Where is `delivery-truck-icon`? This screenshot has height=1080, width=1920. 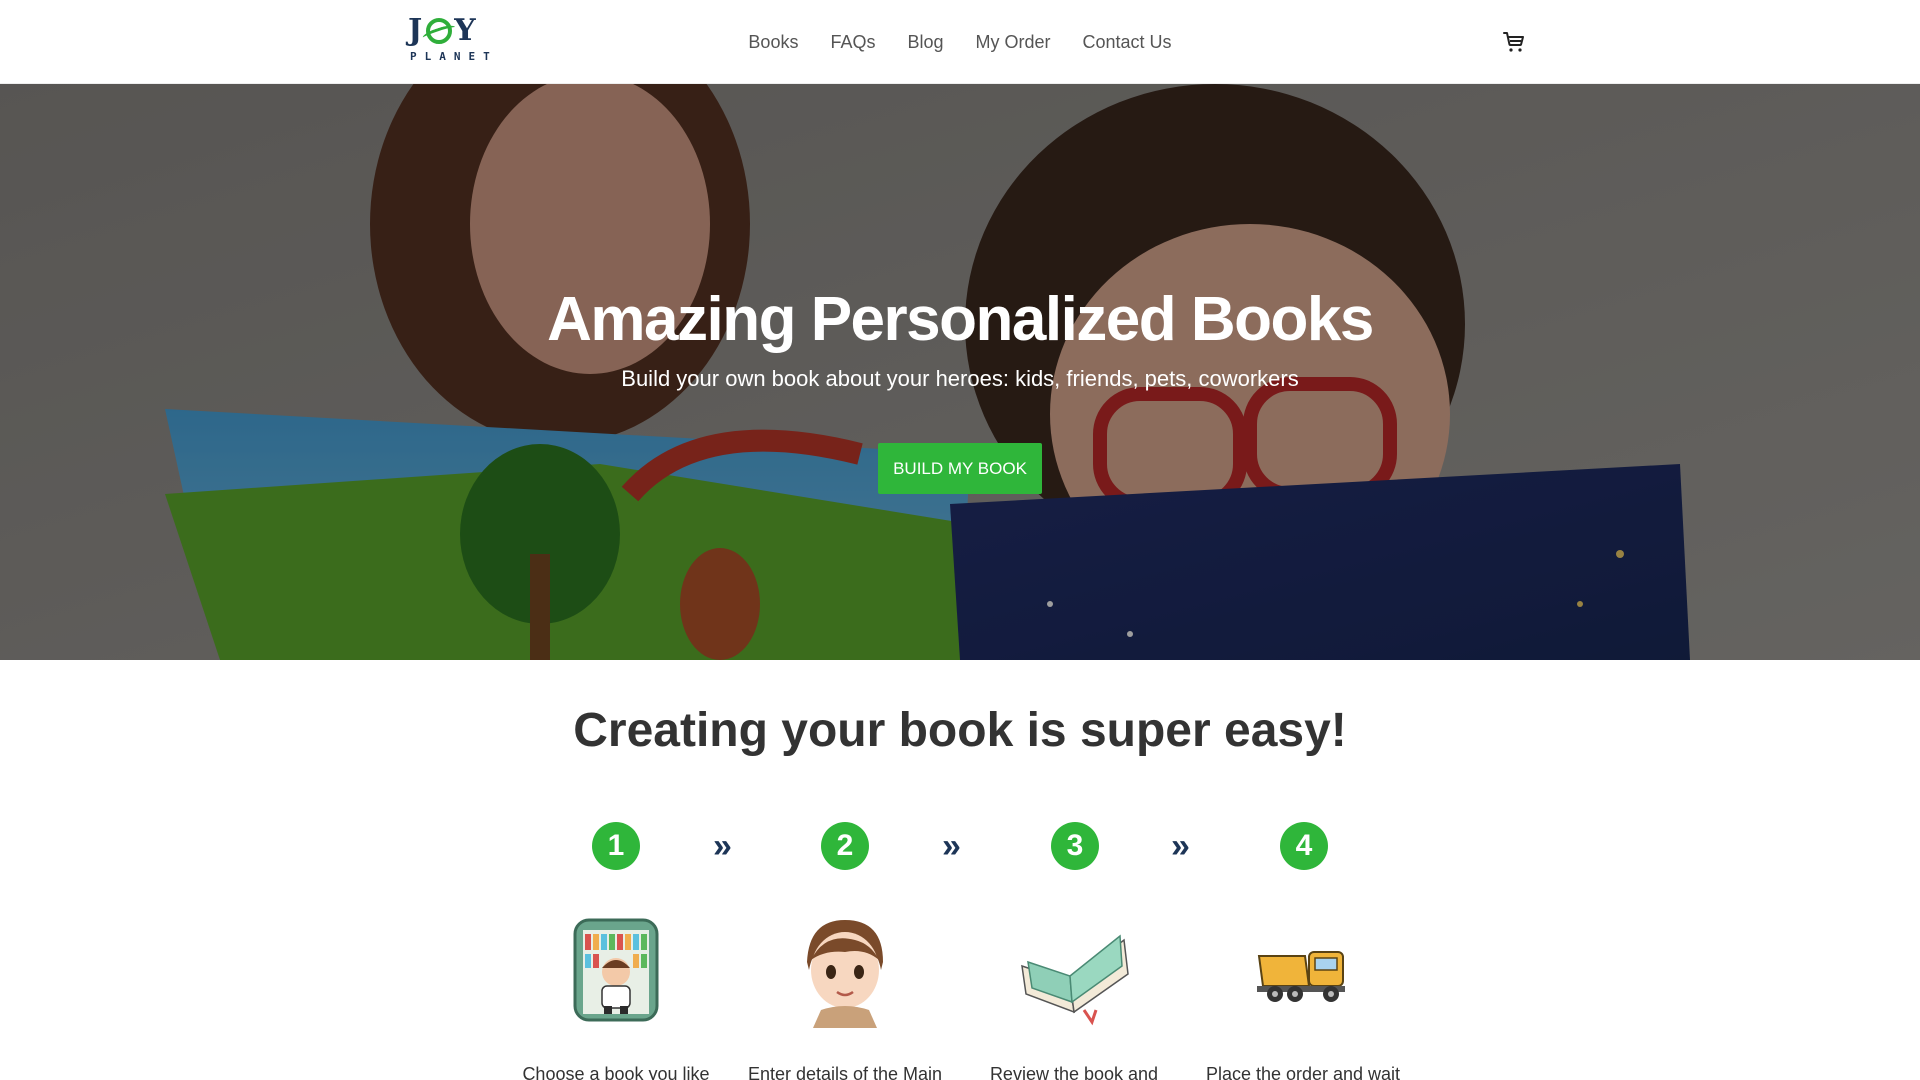 delivery-truck-icon is located at coordinates (1301, 976).